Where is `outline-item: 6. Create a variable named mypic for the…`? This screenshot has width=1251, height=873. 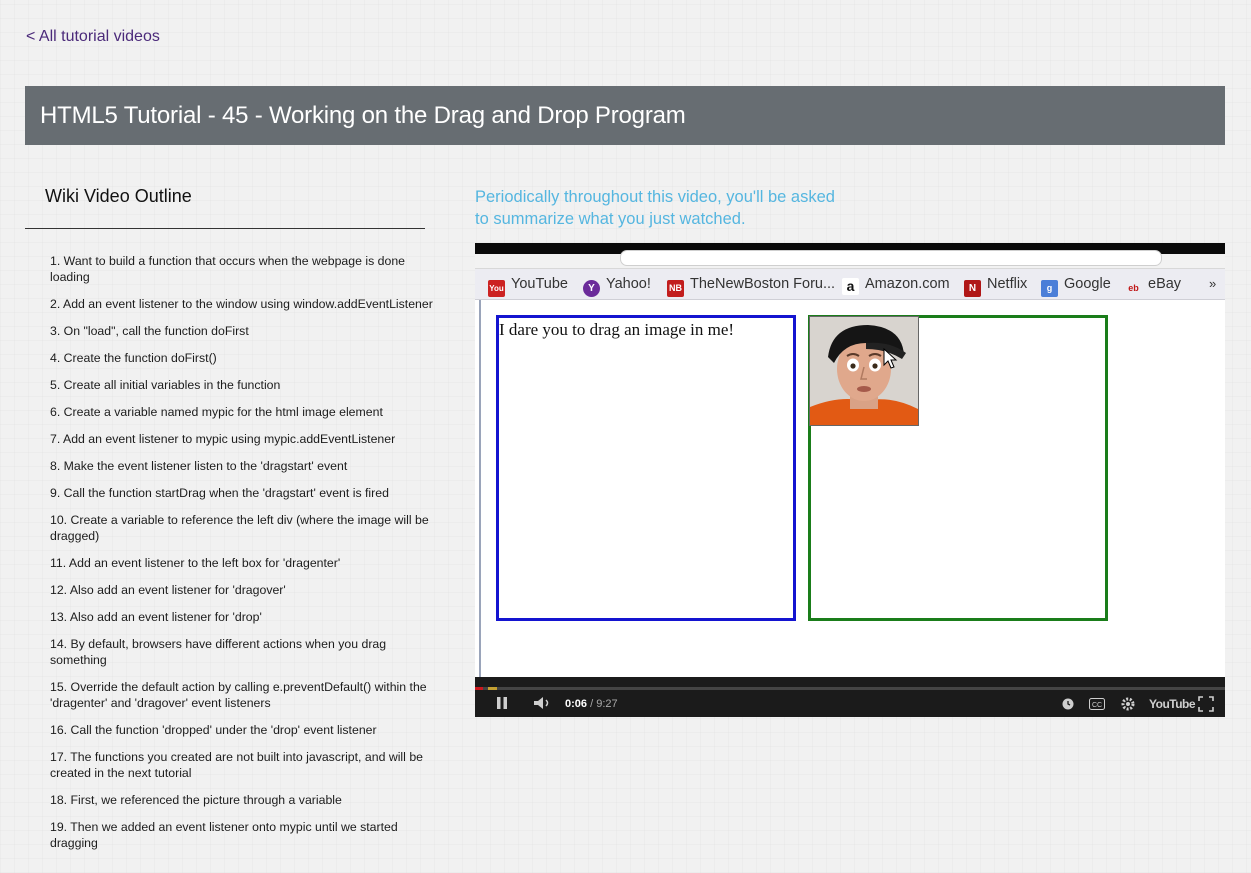 outline-item: 6. Create a variable named mypic for the… is located at coordinates (216, 412).